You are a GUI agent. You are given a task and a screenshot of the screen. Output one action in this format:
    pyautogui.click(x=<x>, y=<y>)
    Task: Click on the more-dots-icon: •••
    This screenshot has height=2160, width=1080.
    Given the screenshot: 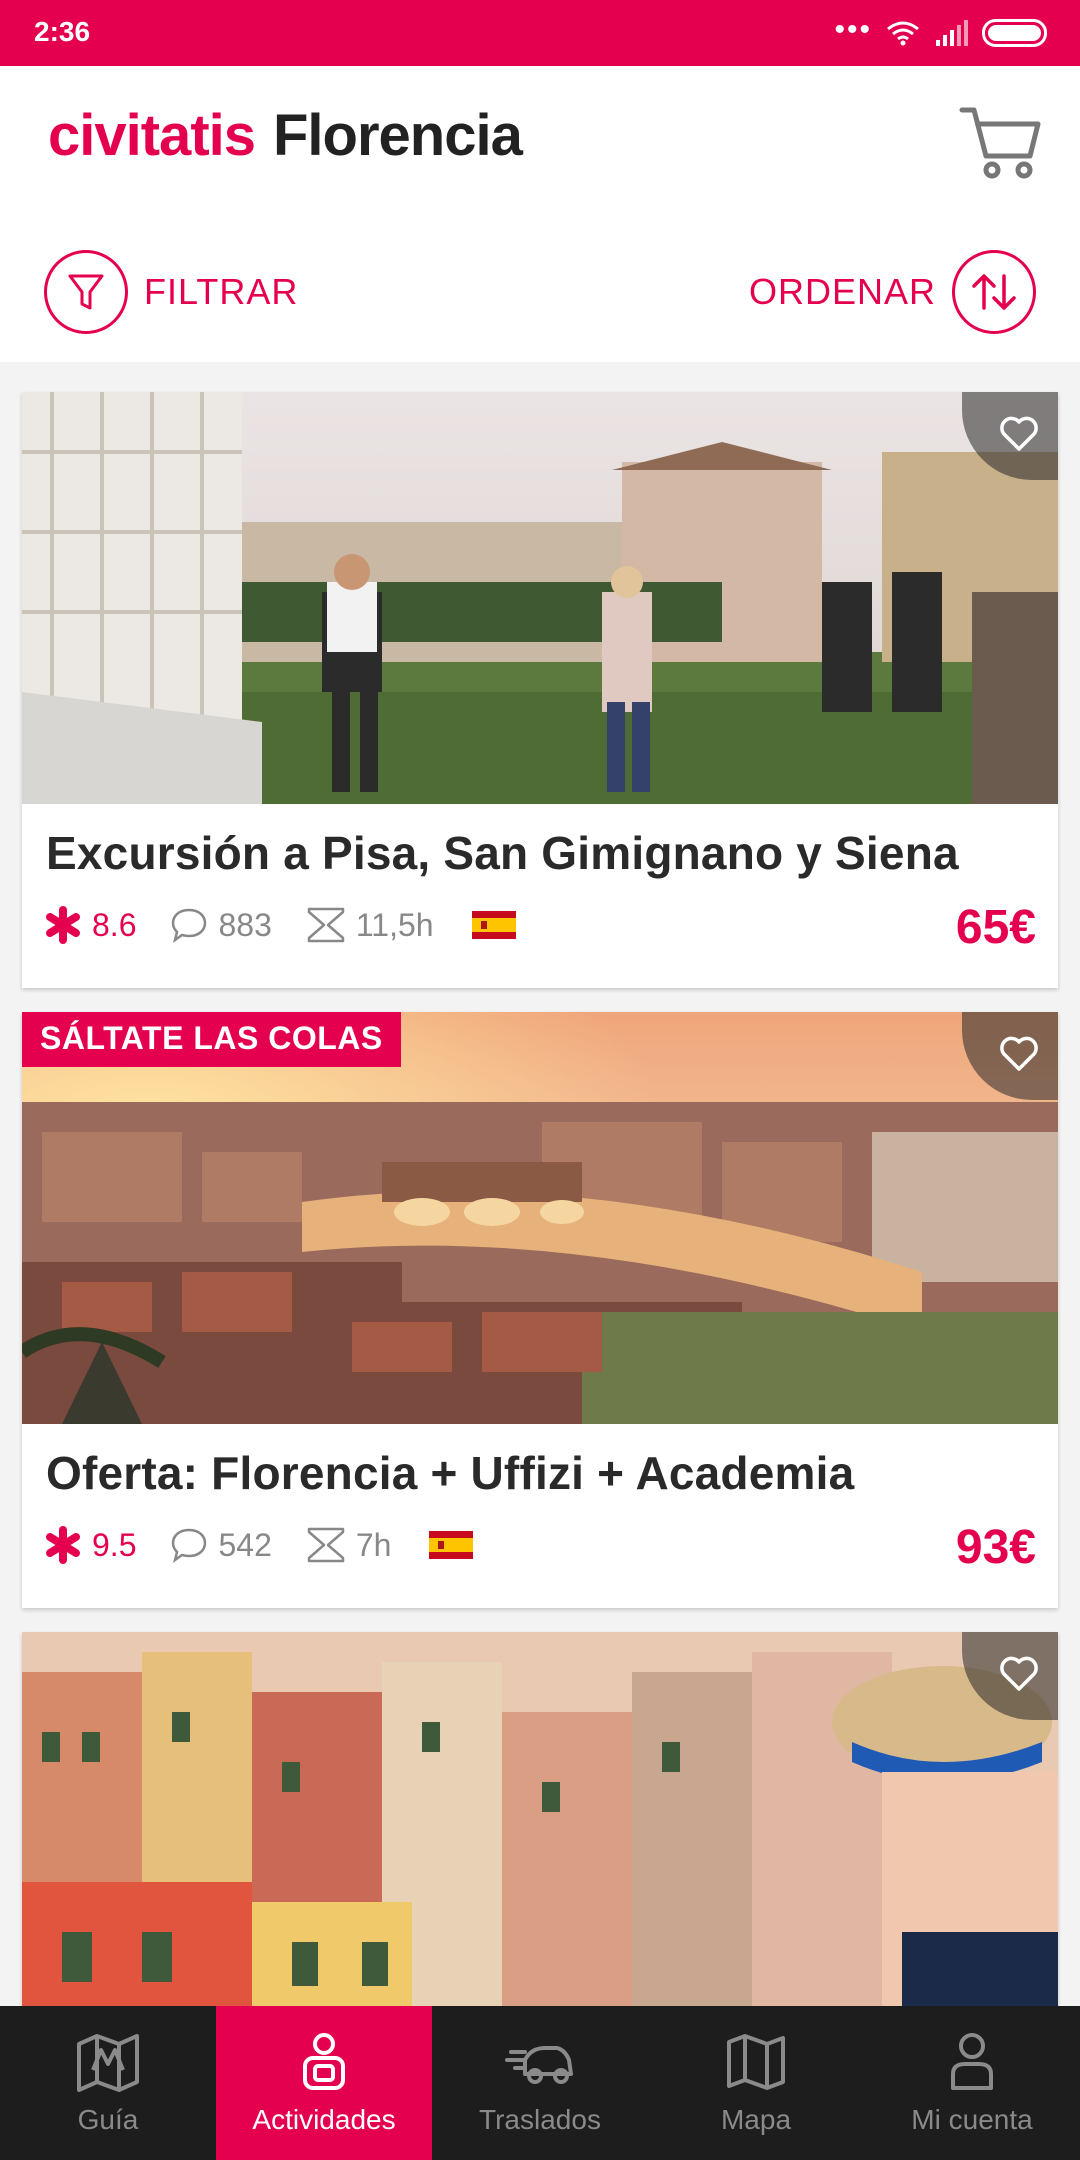 What is the action you would take?
    pyautogui.click(x=853, y=29)
    